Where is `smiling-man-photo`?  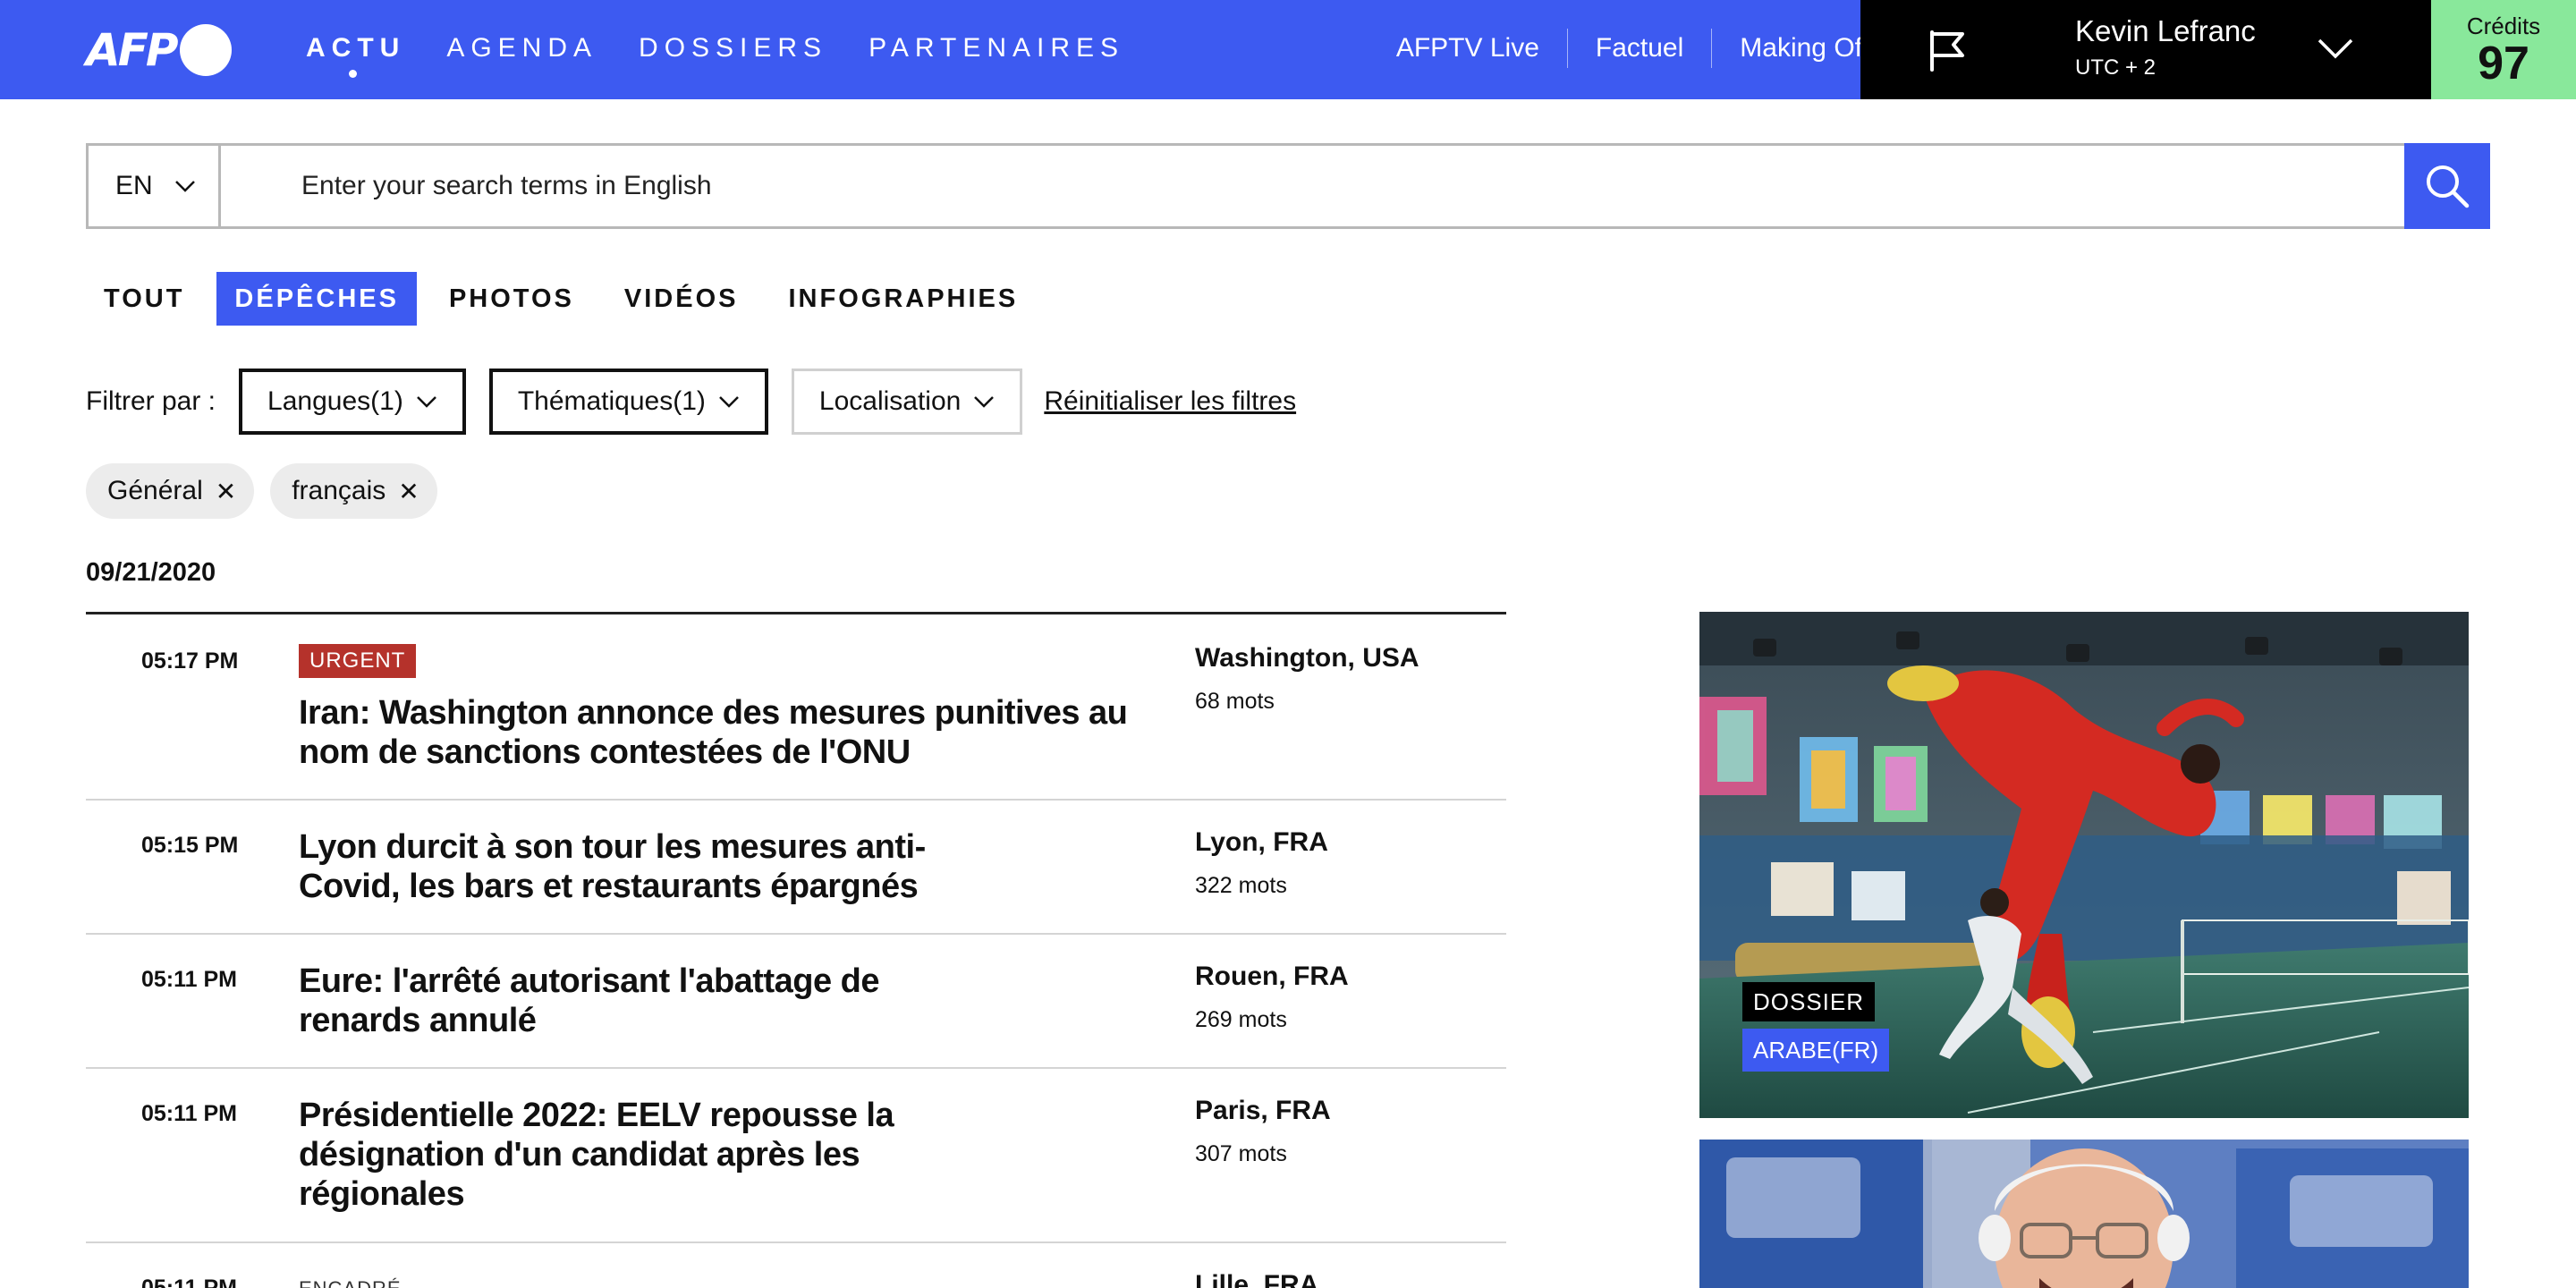
smiling-man-photo is located at coordinates (2084, 1214).